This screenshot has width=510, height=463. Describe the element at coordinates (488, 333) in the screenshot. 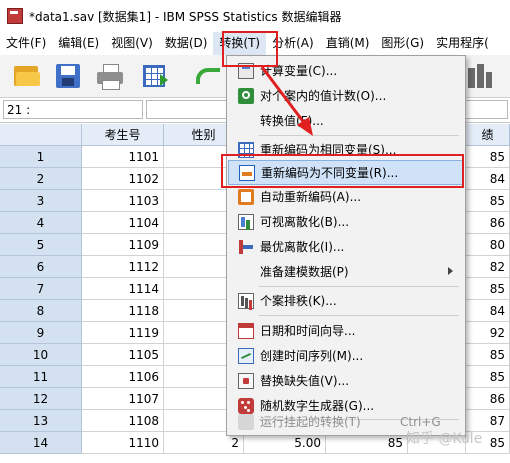

I see `cell-score: 92` at that location.